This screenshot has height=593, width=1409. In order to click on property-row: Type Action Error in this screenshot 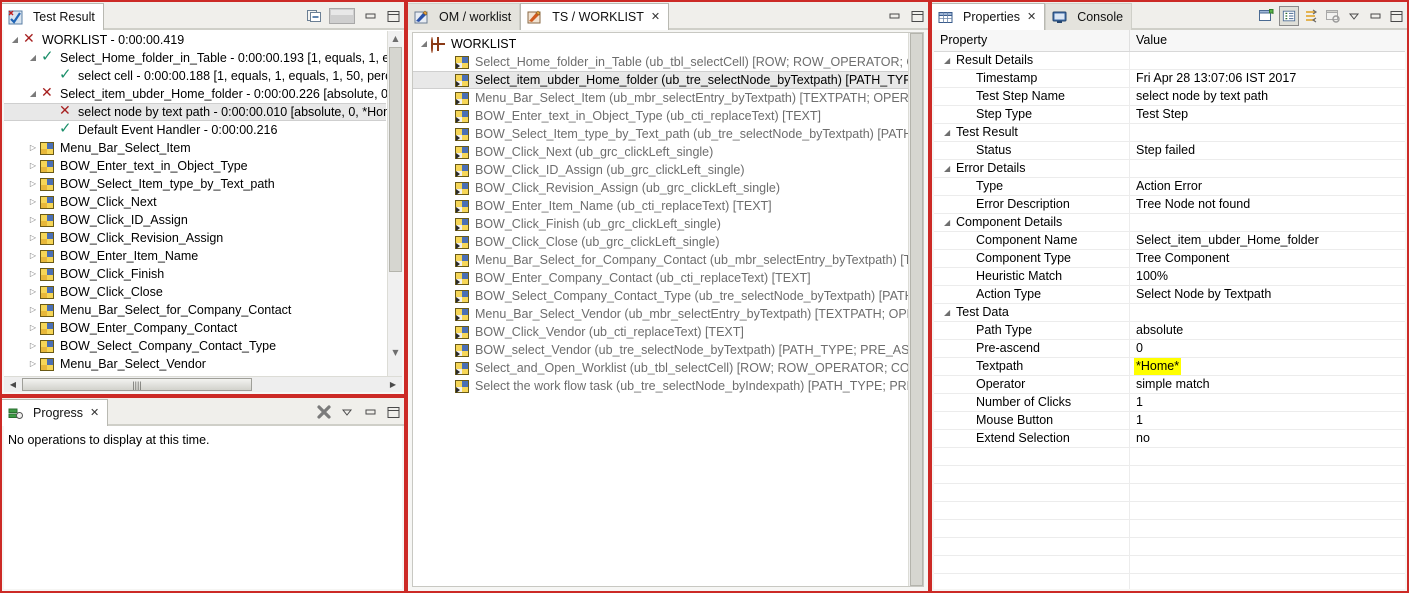, I will do `click(1169, 187)`.